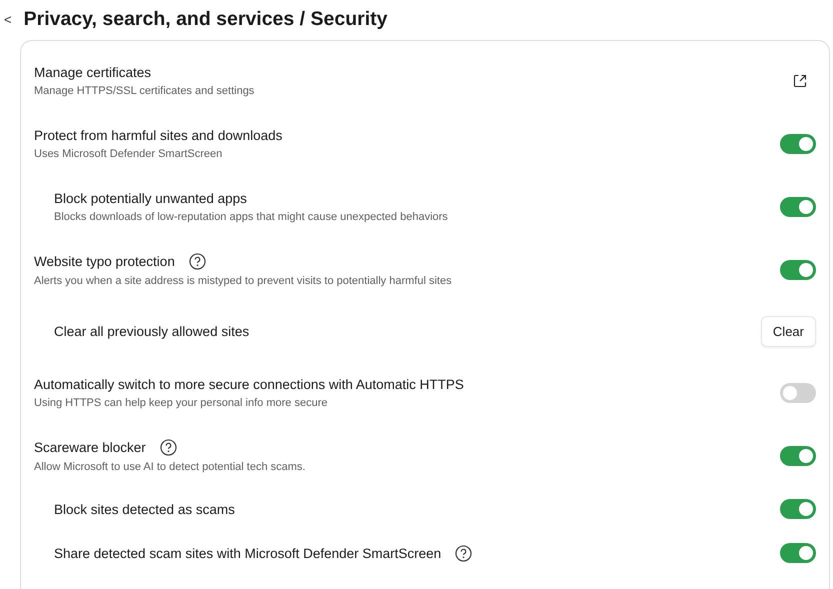  I want to click on setting-title: Manage certificates, so click(93, 72).